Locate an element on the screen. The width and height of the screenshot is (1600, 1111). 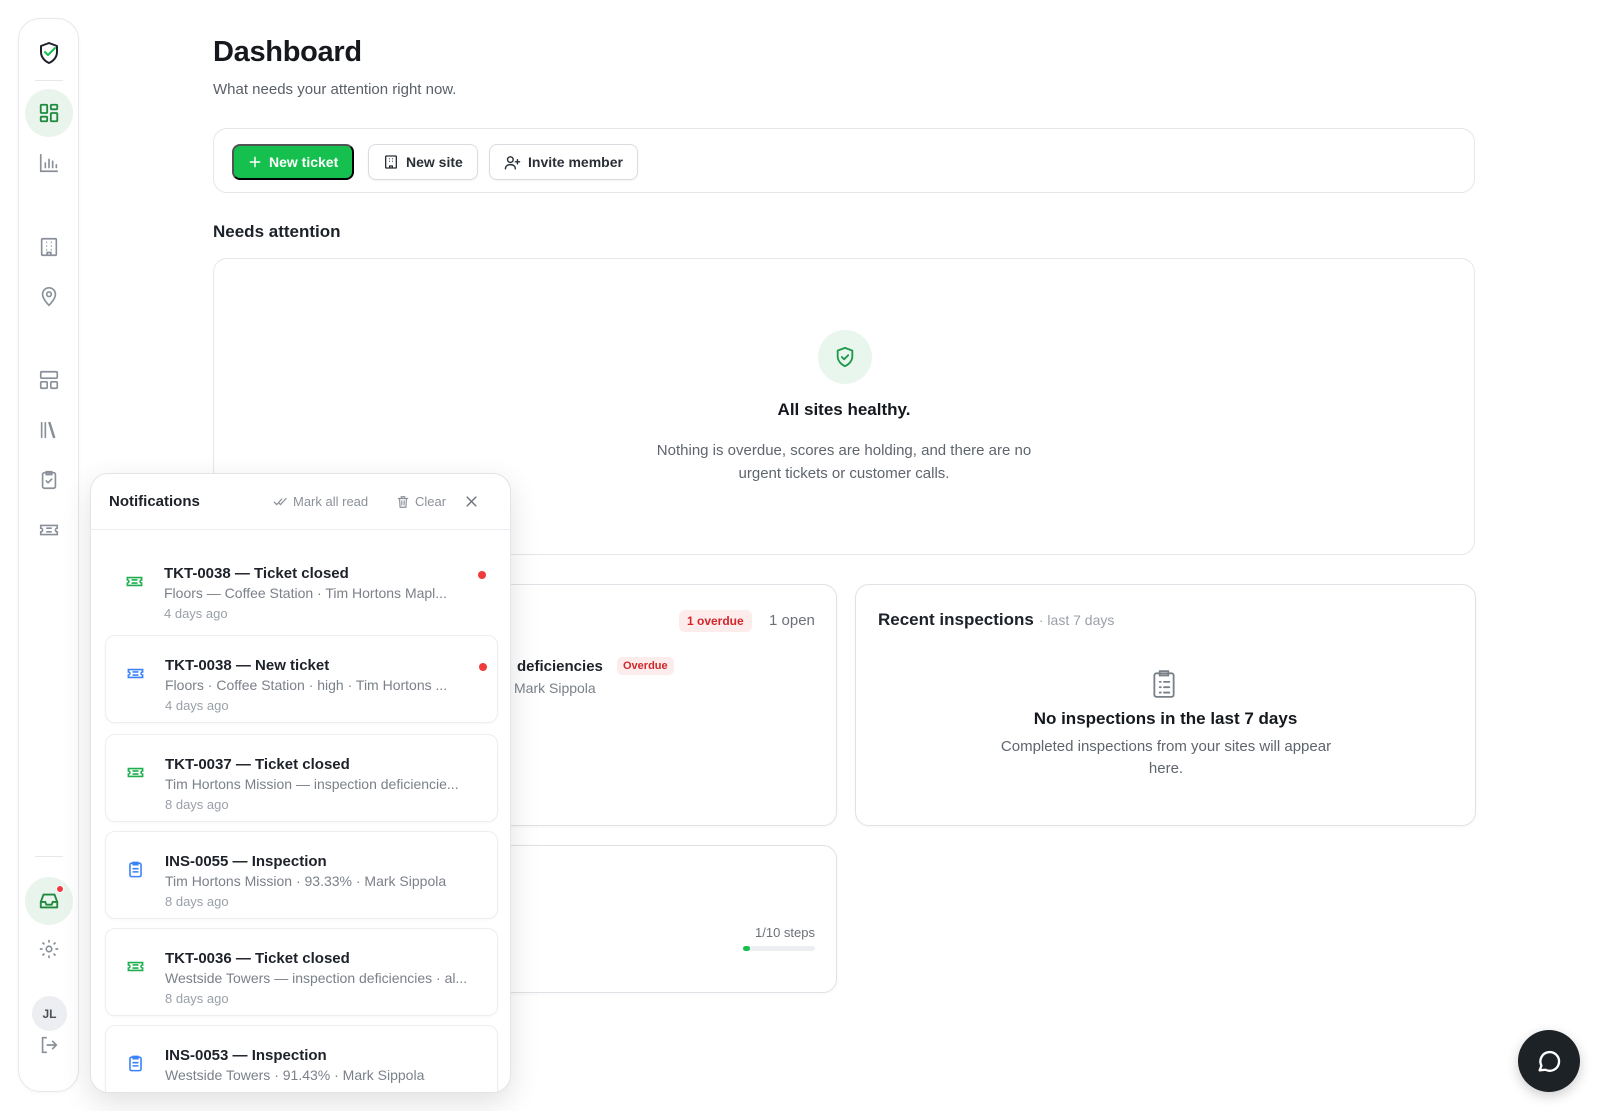
inbox-icon is located at coordinates (49, 901).